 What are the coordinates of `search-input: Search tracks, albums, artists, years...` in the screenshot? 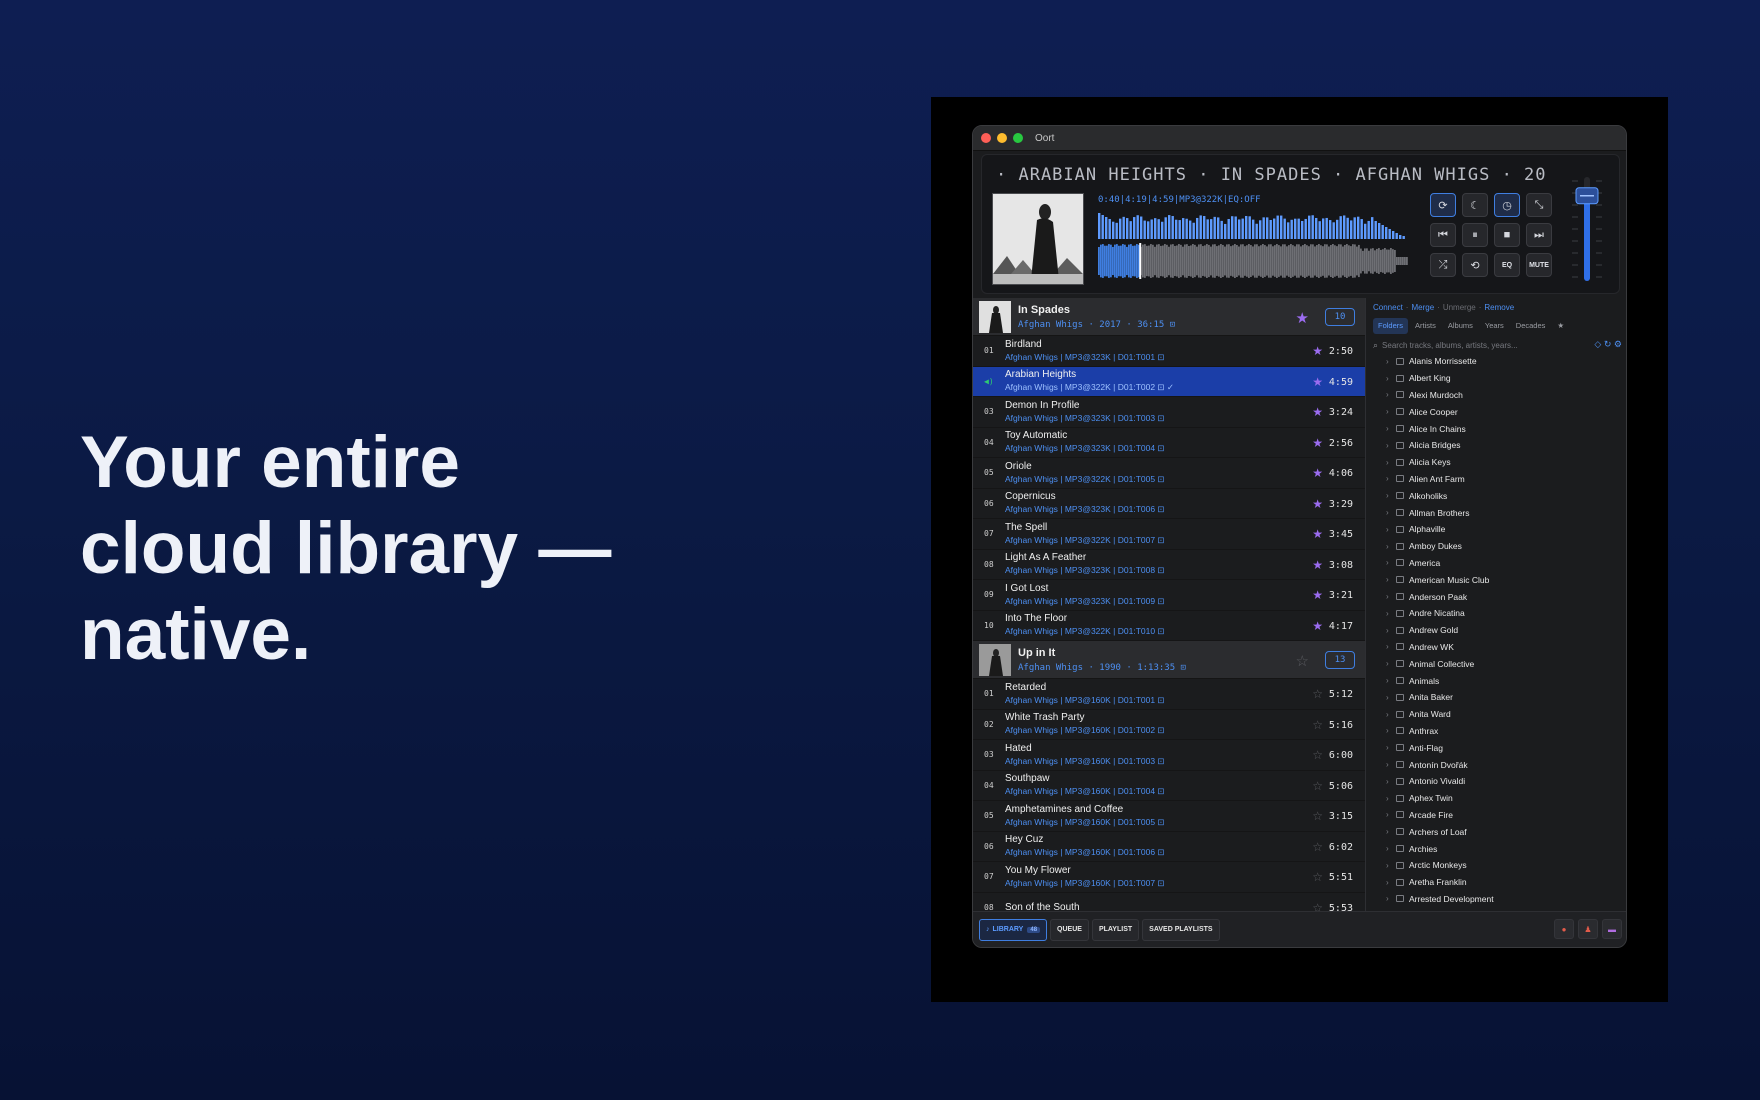 It's located at (1450, 345).